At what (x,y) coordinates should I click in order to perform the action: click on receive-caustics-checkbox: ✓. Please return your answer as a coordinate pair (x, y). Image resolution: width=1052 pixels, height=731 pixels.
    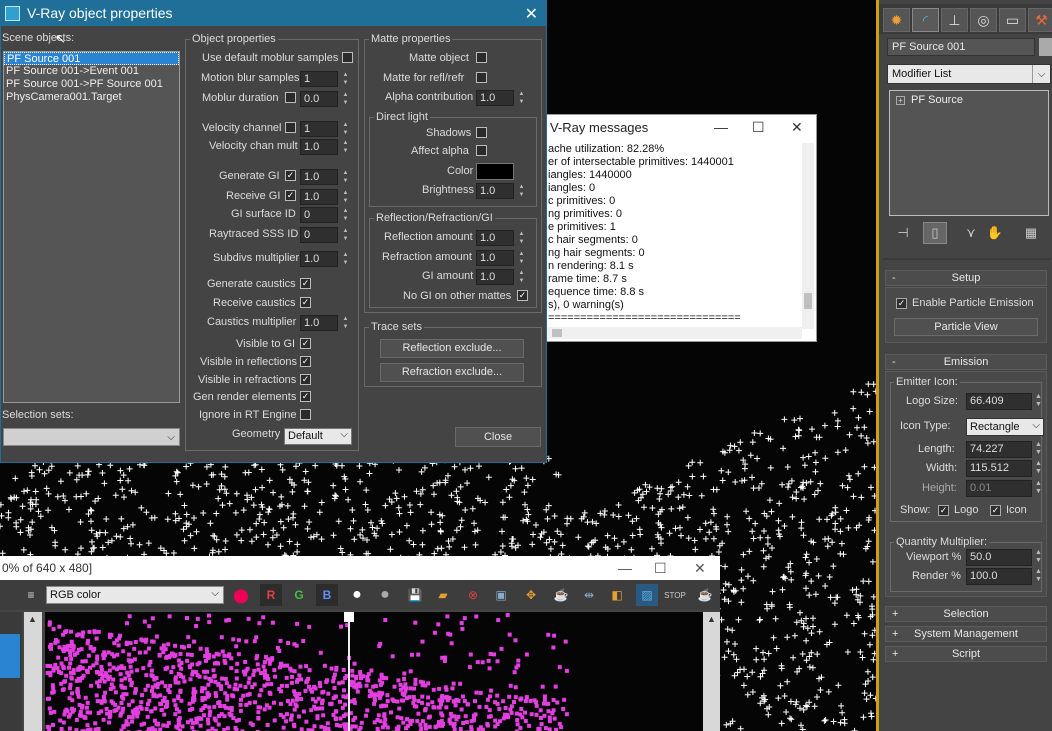
    Looking at the image, I should click on (305, 302).